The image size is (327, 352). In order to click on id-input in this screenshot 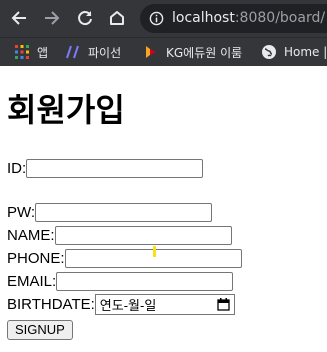, I will do `click(115, 168)`.